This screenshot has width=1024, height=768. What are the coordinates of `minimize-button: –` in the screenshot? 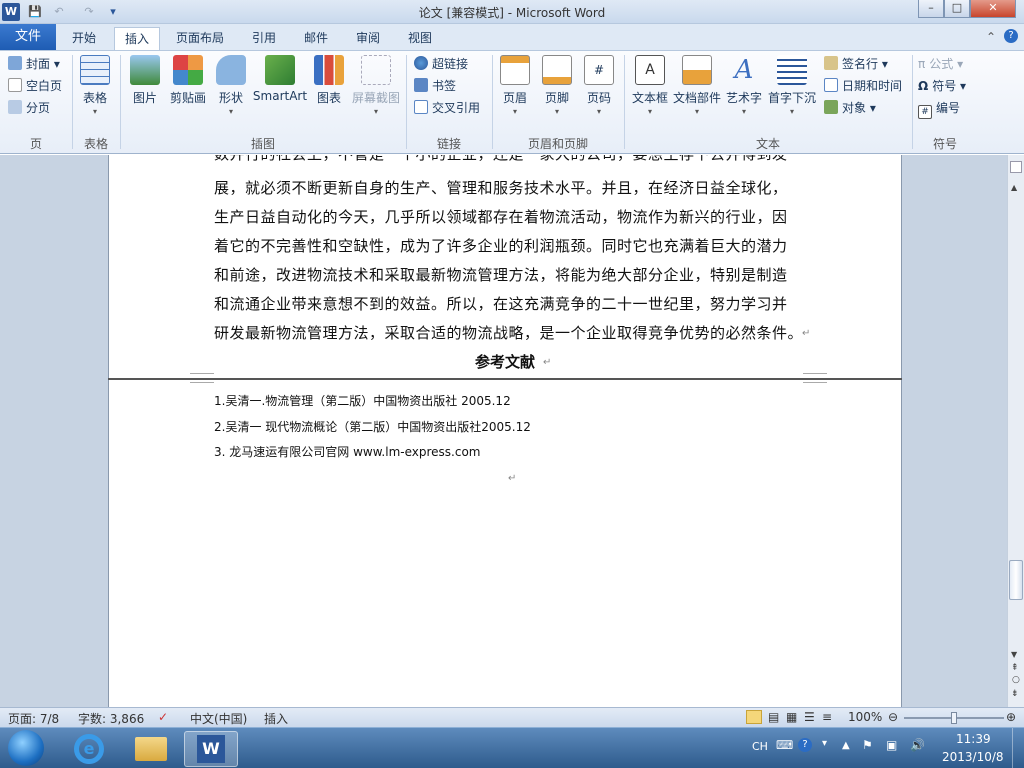 It's located at (931, 9).